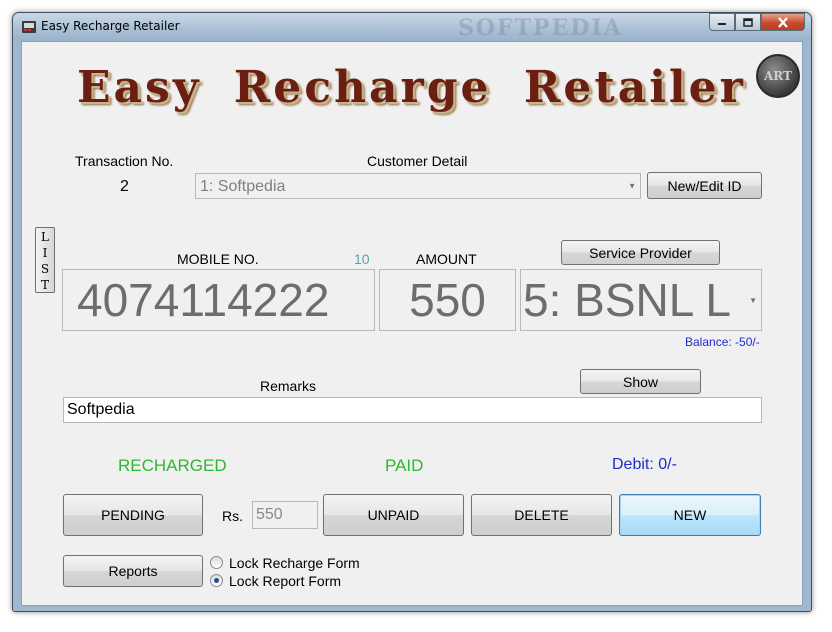 Image resolution: width=832 pixels, height=632 pixels. I want to click on title-bar: Easy Recharge Retailer SOFTPEDIA, so click(412, 27).